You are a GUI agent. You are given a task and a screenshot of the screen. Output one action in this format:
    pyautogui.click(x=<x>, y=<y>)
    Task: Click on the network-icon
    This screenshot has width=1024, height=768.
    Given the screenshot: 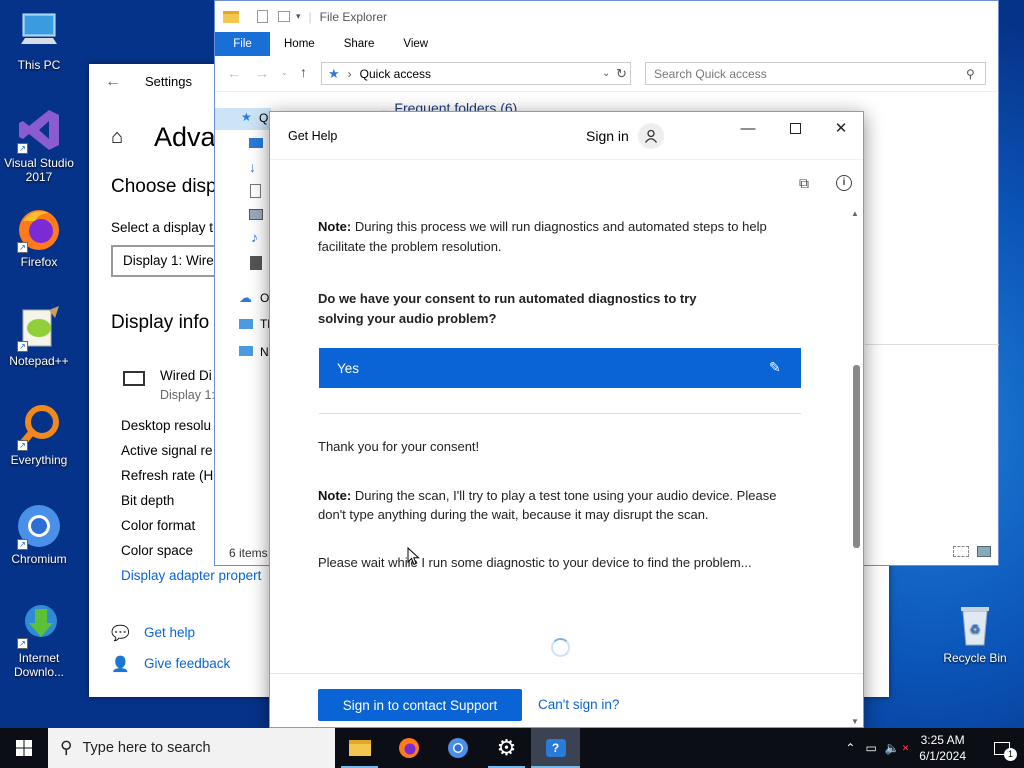 What is the action you would take?
    pyautogui.click(x=246, y=351)
    